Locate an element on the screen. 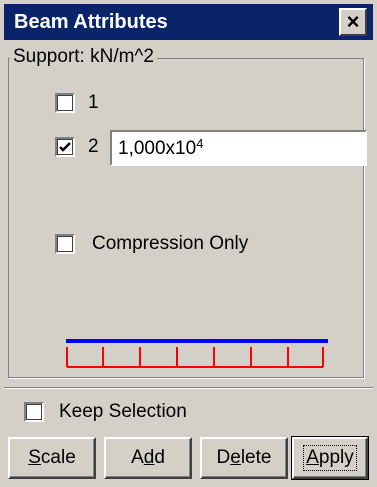 The height and width of the screenshot is (487, 377). support-2-checkbox is located at coordinates (65, 147).